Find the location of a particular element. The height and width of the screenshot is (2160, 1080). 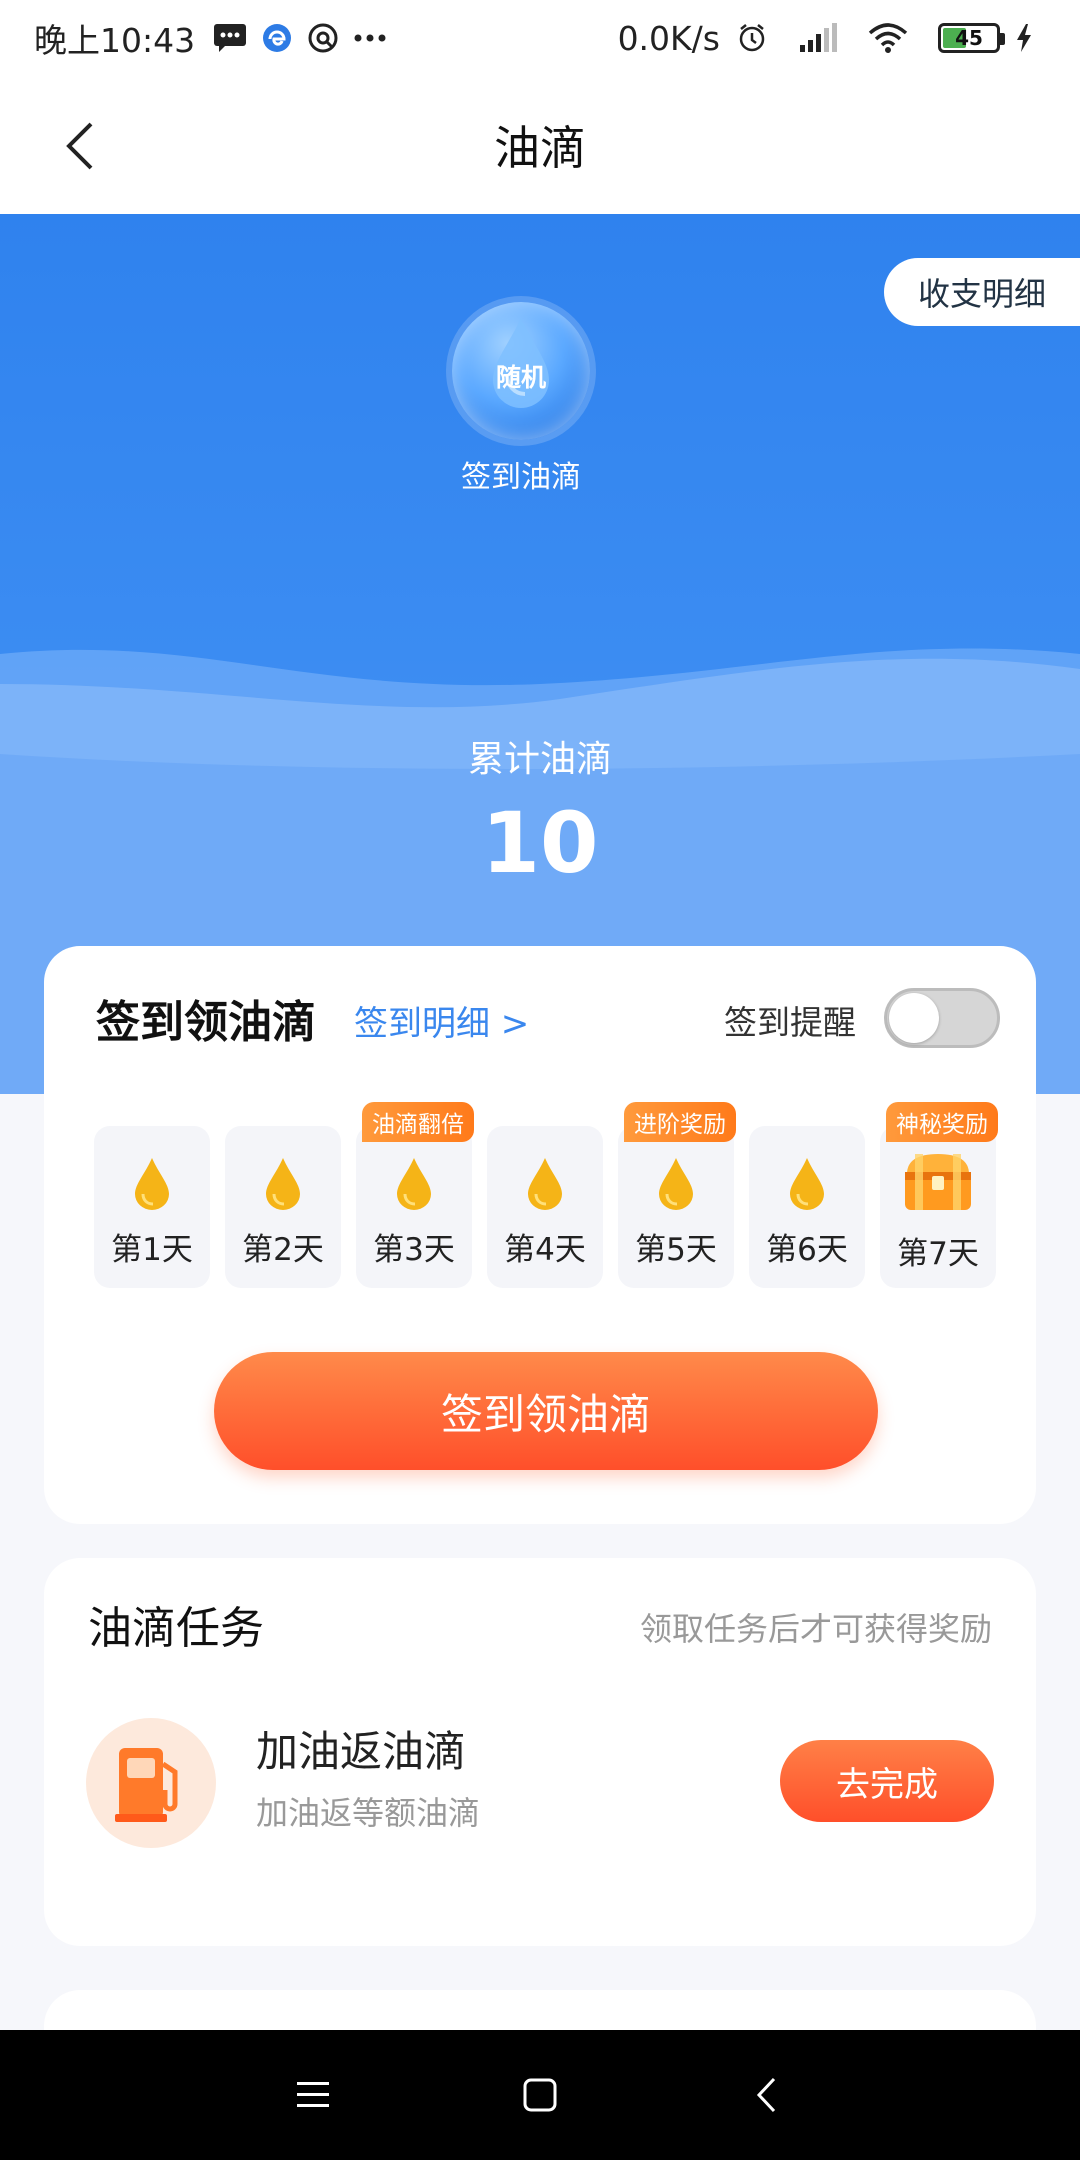

chevron-left-icon is located at coordinates (79, 146).